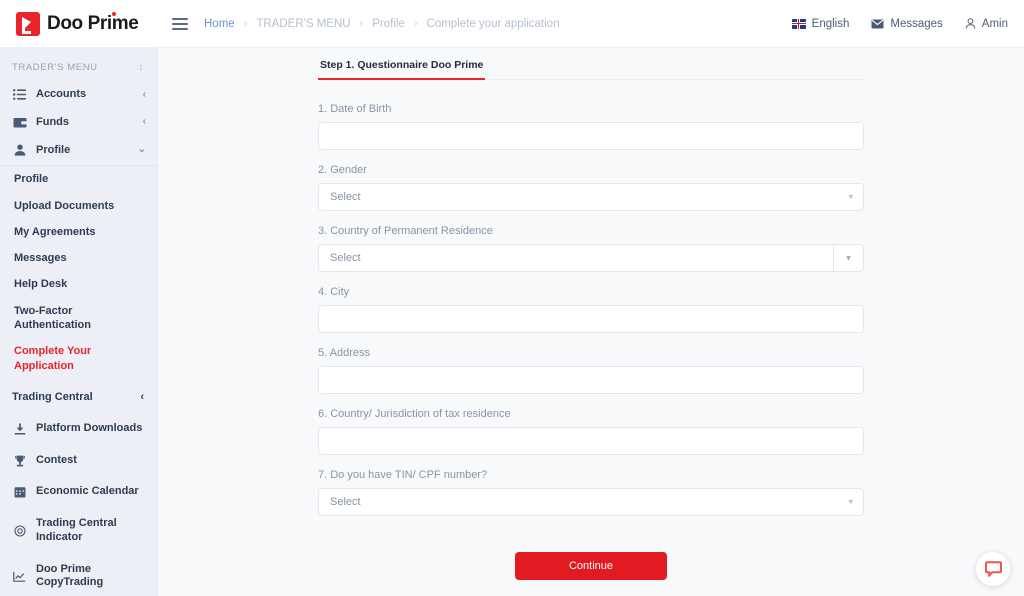 This screenshot has width=1024, height=596. I want to click on tax-residence-input, so click(591, 441).